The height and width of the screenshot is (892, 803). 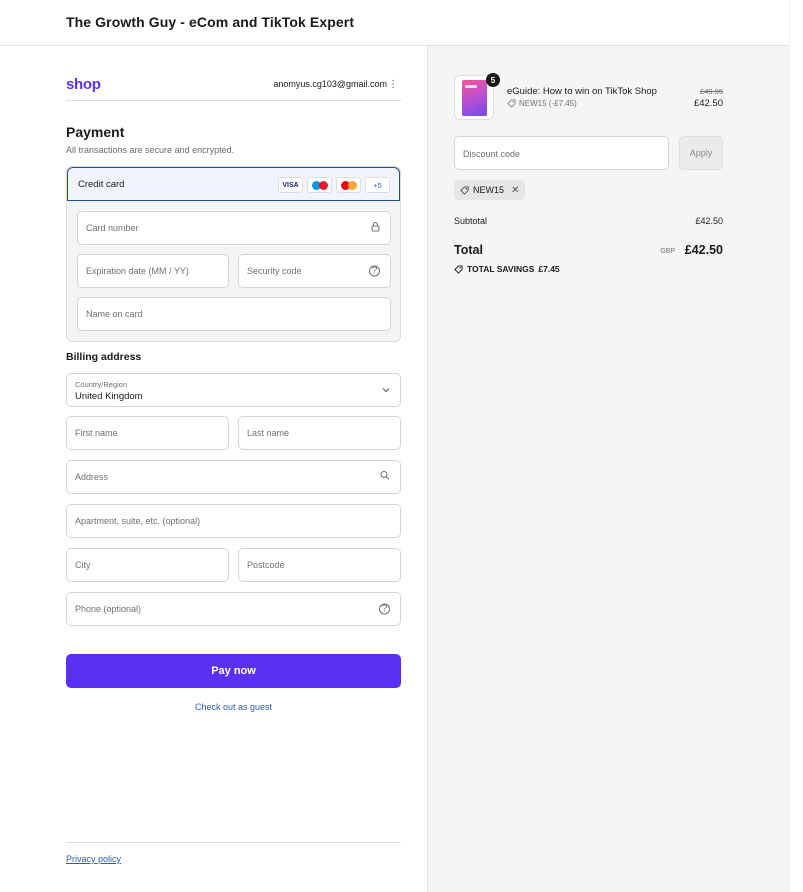 What do you see at coordinates (233, 609) in the screenshot?
I see `phone-field: Phone (optional) ?` at bounding box center [233, 609].